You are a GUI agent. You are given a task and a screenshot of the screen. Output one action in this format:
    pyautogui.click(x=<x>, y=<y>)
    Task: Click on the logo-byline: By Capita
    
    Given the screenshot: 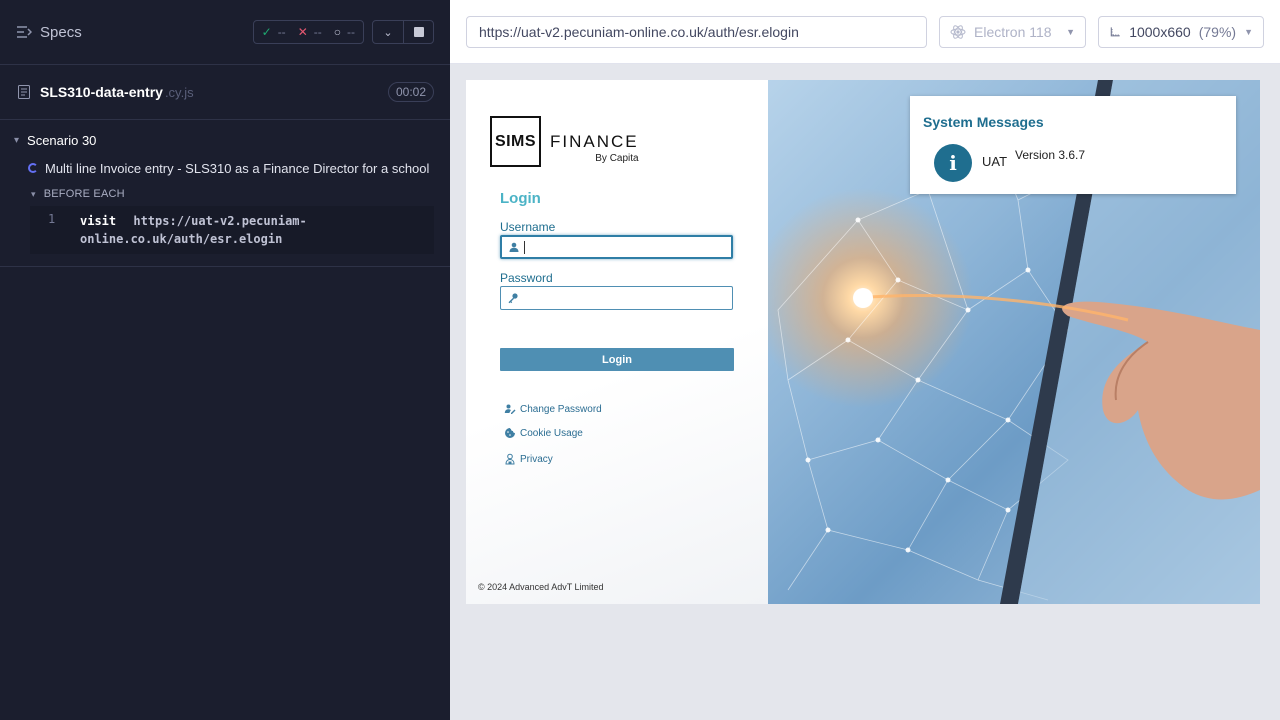 What is the action you would take?
    pyautogui.click(x=617, y=158)
    